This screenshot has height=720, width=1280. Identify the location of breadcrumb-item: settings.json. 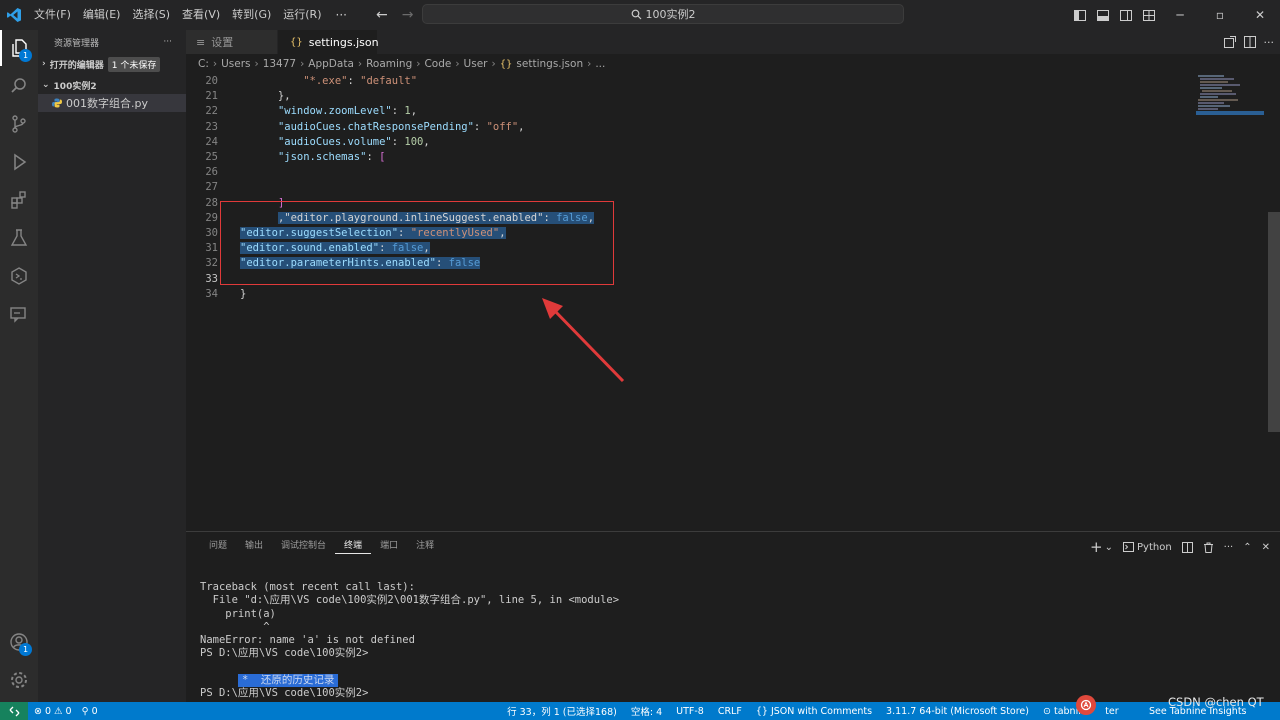
(549, 64).